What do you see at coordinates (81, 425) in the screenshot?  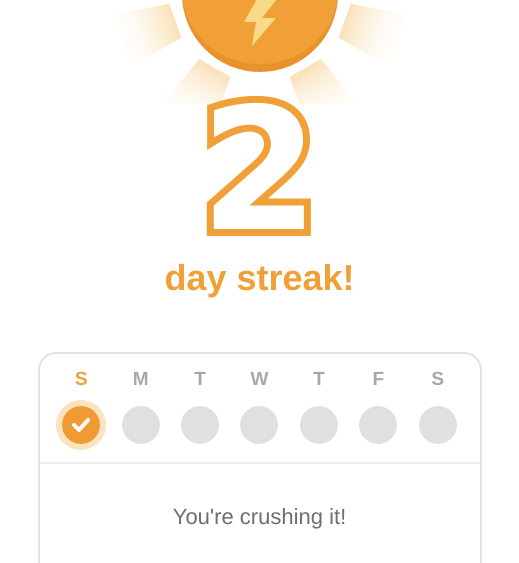 I see `check-icon` at bounding box center [81, 425].